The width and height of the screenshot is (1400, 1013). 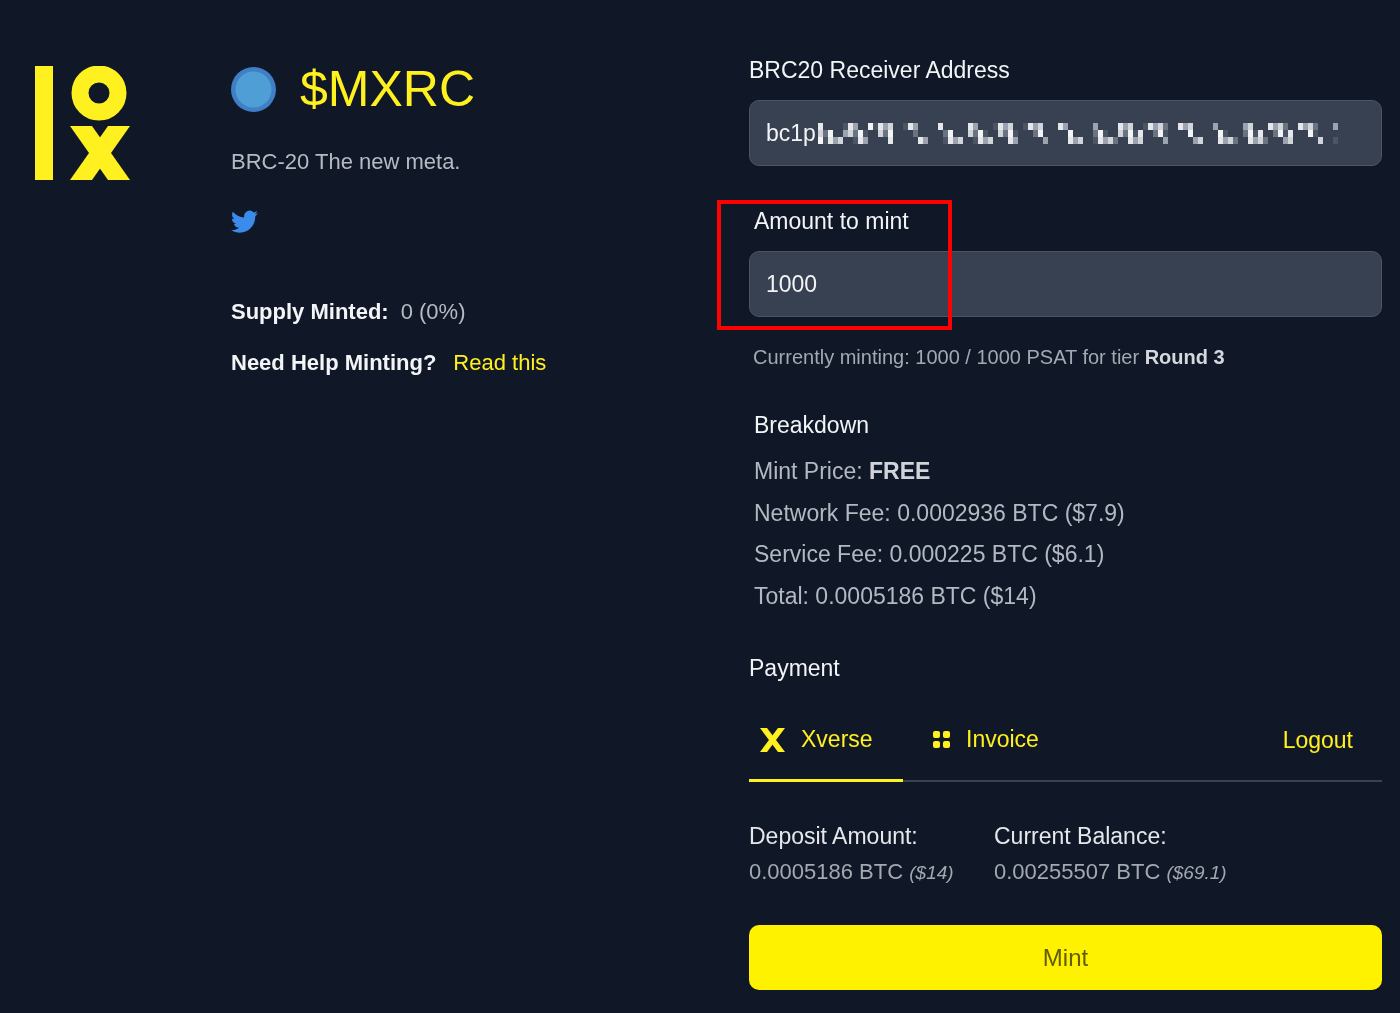 What do you see at coordinates (500, 362) in the screenshot?
I see `read-this-link: Read this` at bounding box center [500, 362].